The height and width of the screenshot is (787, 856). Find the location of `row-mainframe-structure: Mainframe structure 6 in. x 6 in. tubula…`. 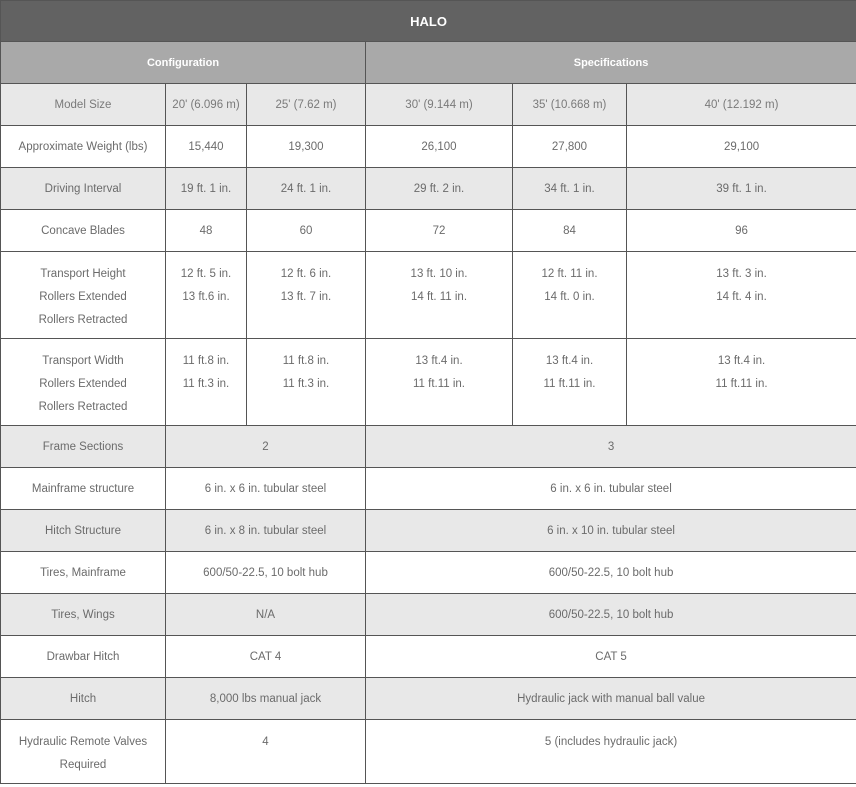

row-mainframe-structure: Mainframe structure 6 in. x 6 in. tubula… is located at coordinates (428, 488).